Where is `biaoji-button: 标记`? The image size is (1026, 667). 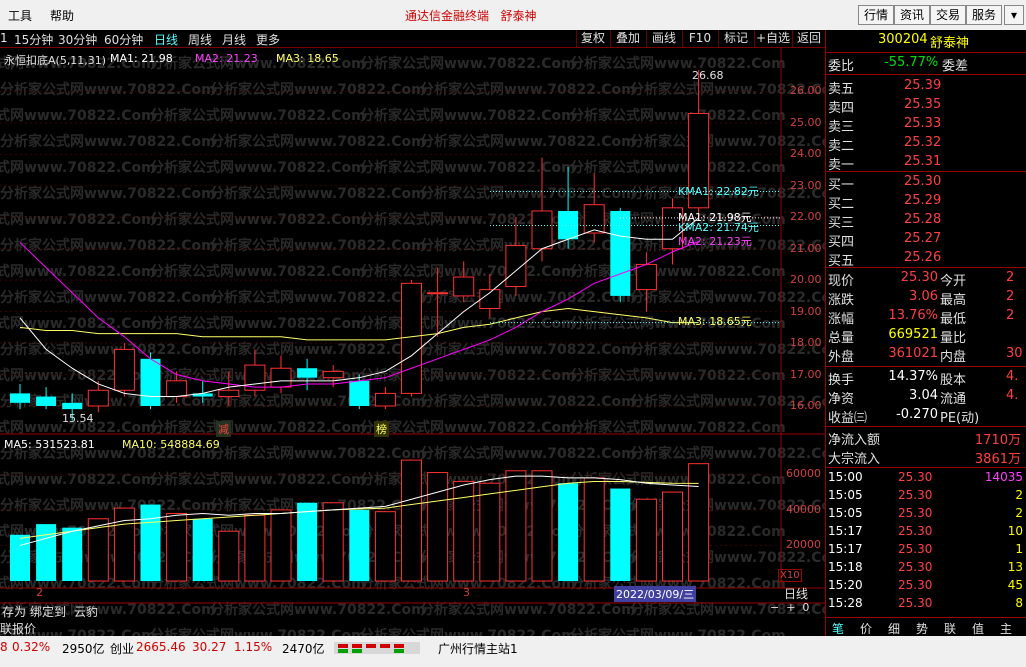 biaoji-button: 标记 is located at coordinates (735, 38).